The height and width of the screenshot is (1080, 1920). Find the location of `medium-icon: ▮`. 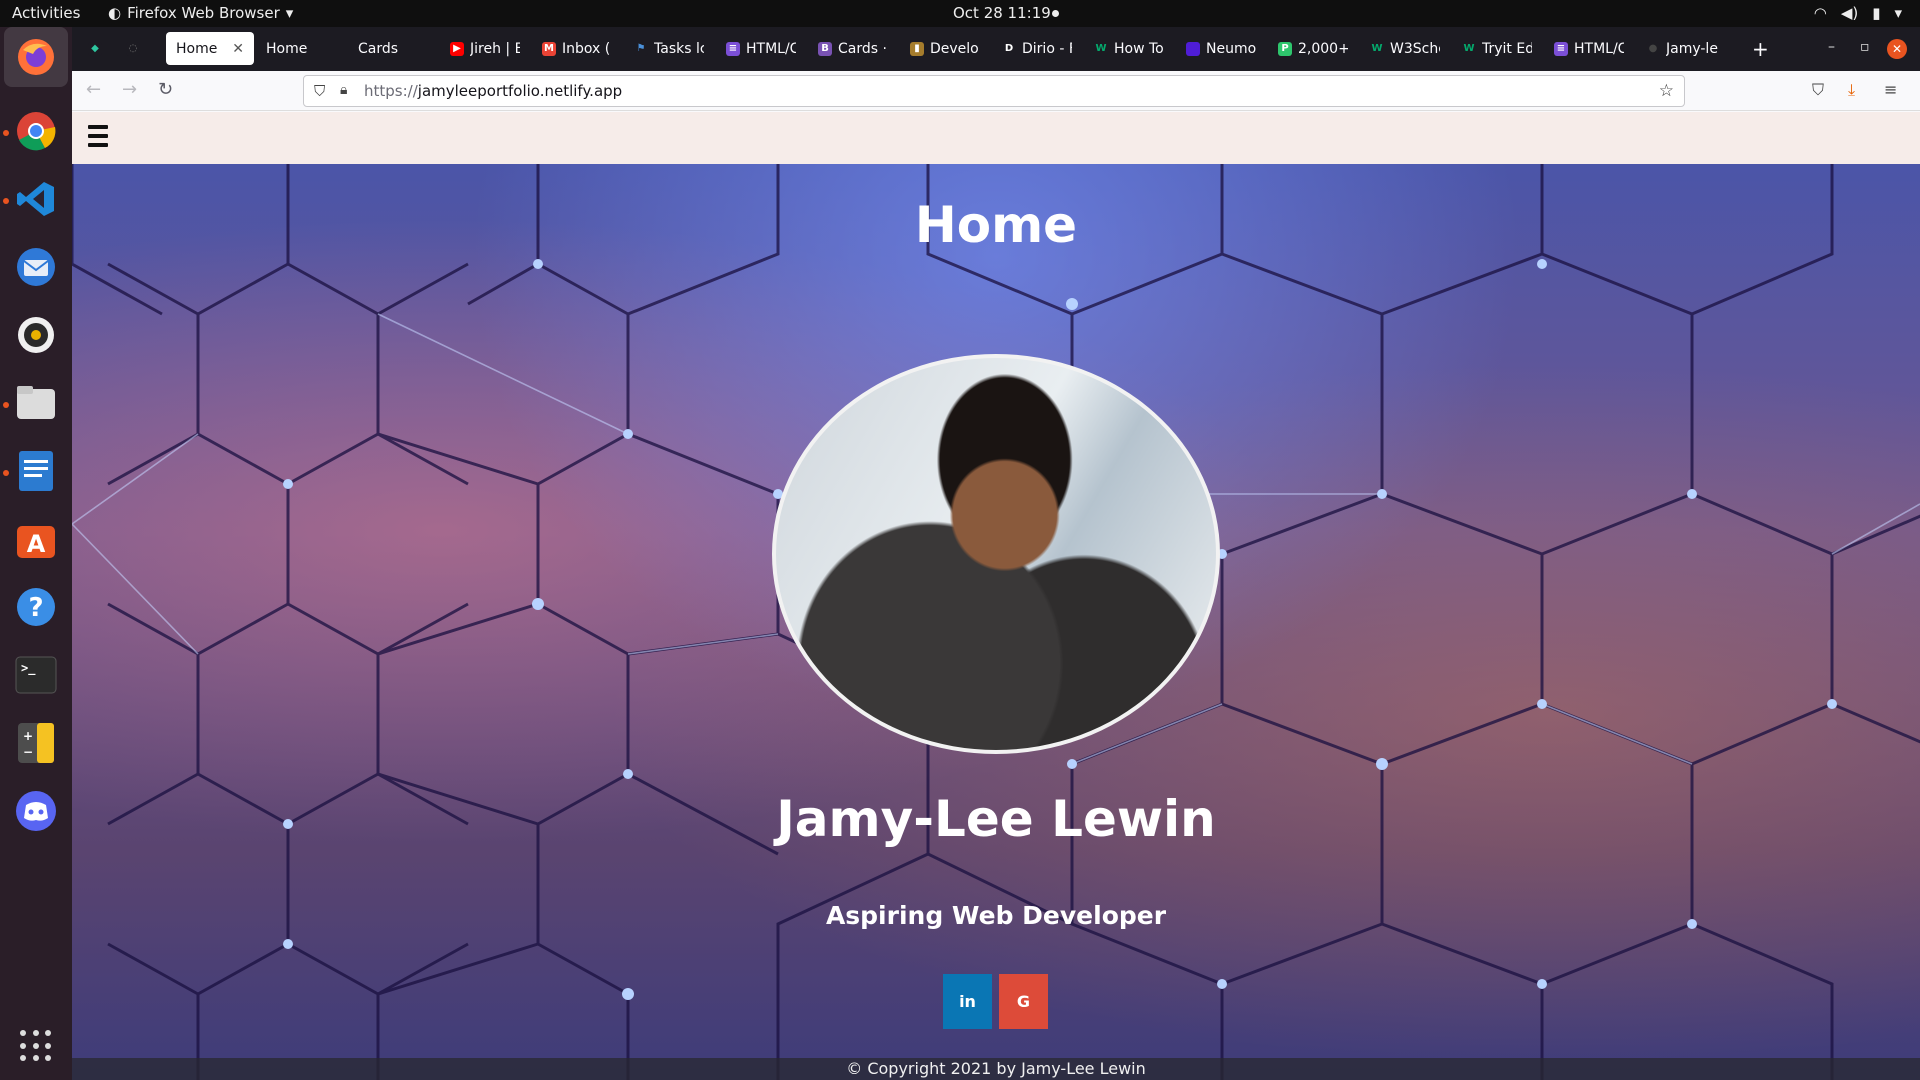

medium-icon: ▮ is located at coordinates (917, 48).